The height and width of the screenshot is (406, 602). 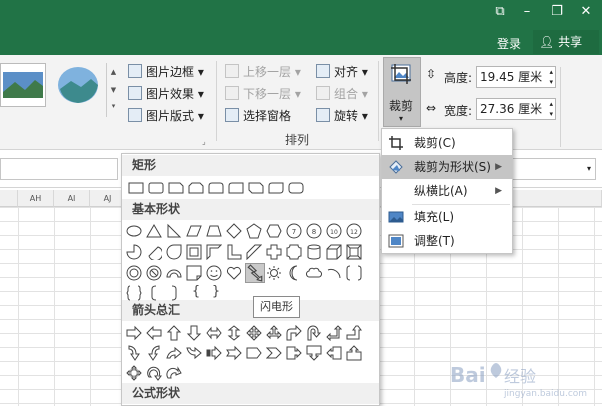 What do you see at coordinates (234, 231) in the screenshot?
I see `diamond-shape-icon` at bounding box center [234, 231].